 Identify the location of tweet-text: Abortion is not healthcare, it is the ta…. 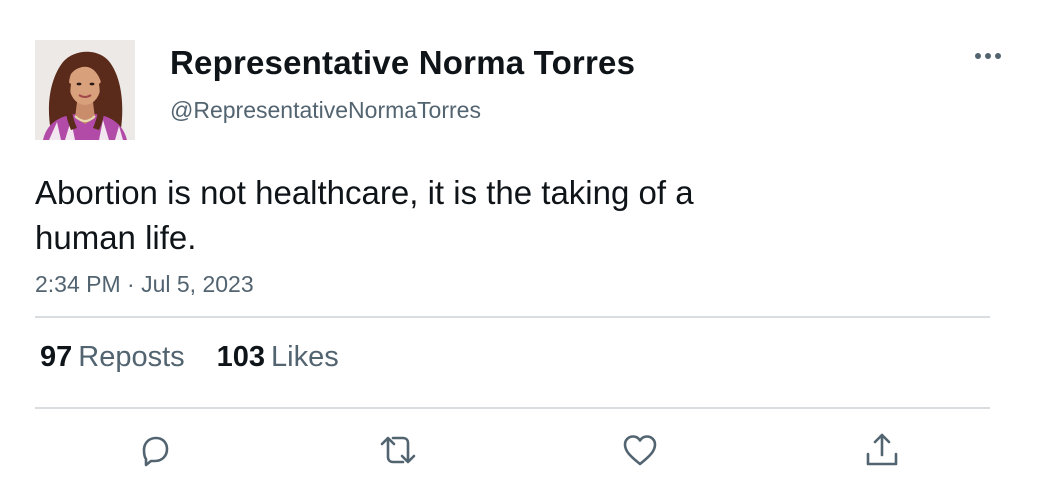
(364, 215).